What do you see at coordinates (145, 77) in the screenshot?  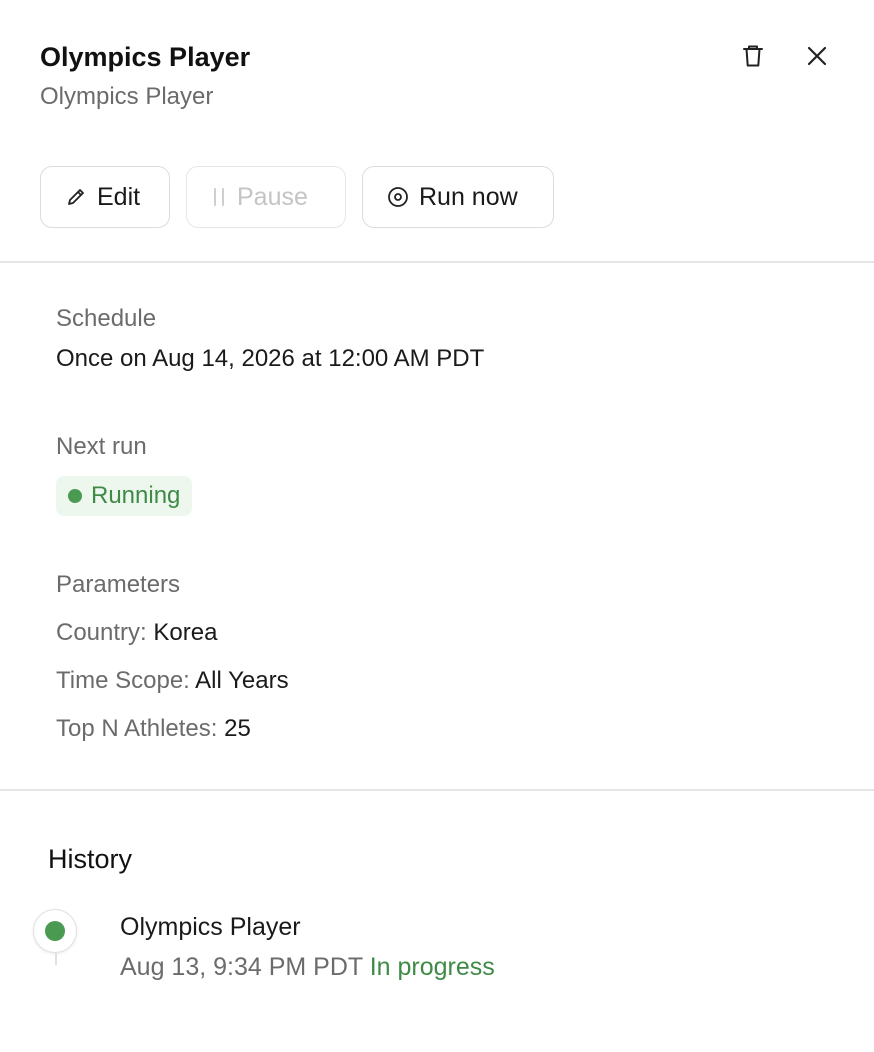 I see `panel-header: Olympics Player Olympics Player` at bounding box center [145, 77].